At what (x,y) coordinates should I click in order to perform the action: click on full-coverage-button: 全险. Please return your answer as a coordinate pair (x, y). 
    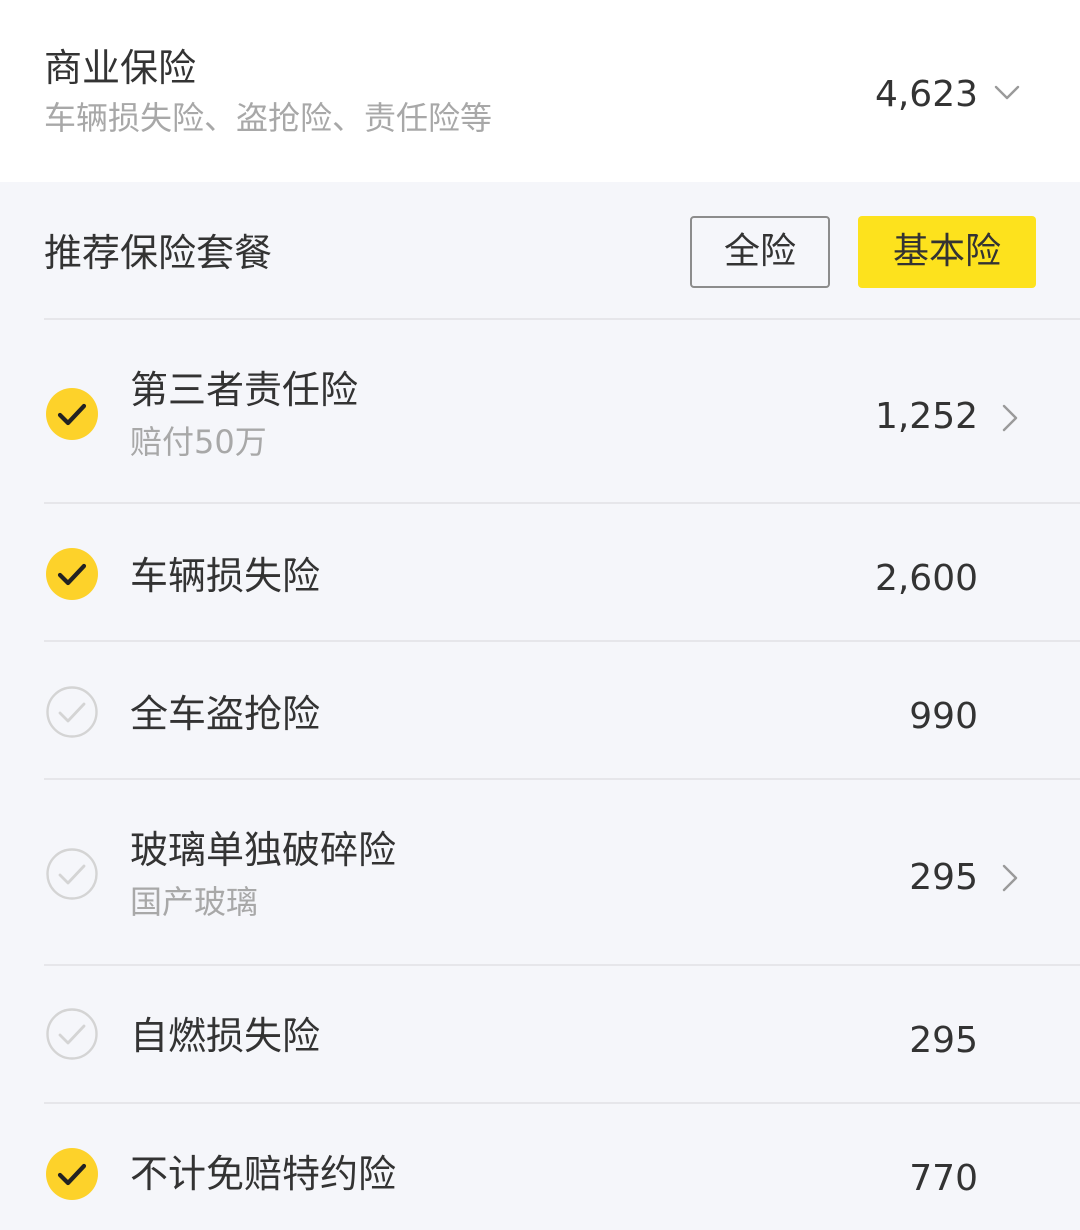
    Looking at the image, I should click on (760, 252).